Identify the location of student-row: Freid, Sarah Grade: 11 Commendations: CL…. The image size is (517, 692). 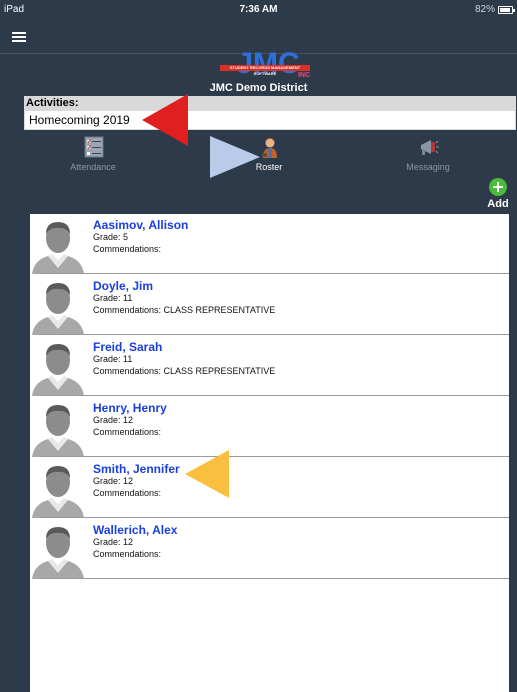
(269, 366).